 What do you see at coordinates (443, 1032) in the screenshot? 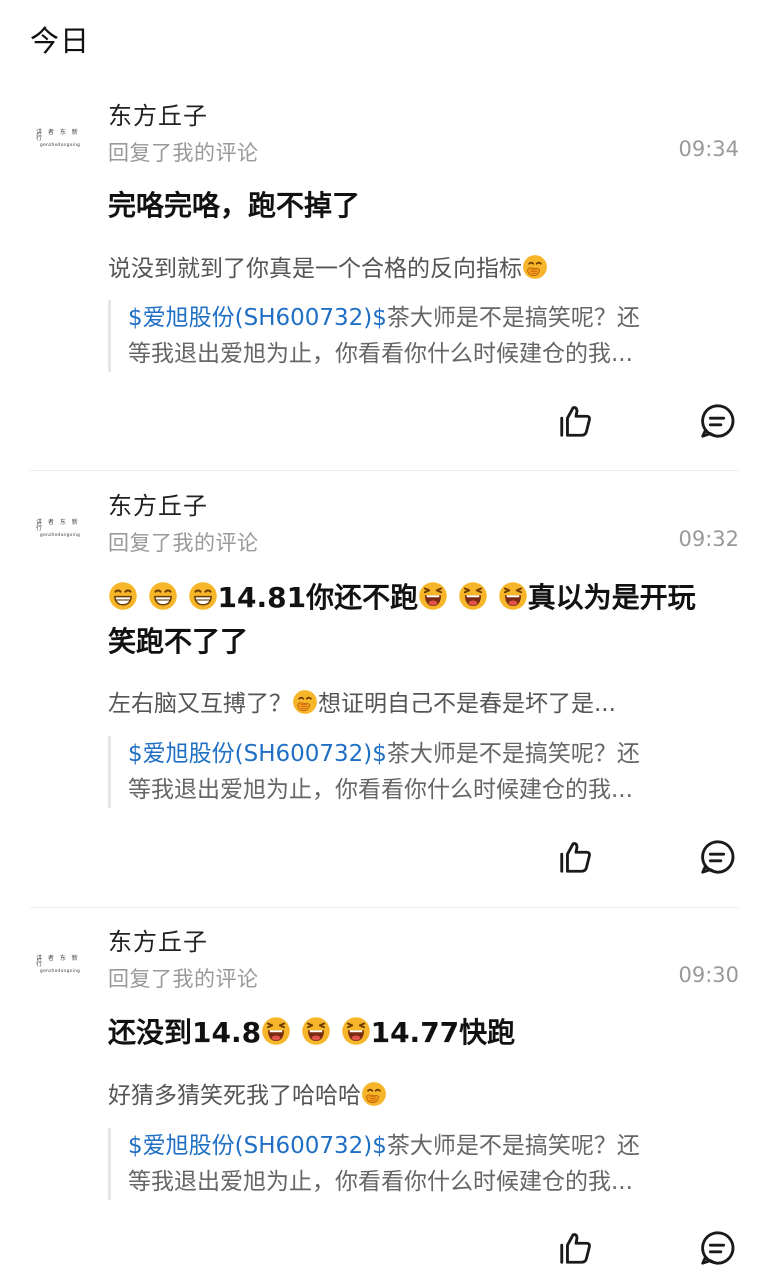
I see `reply-title-text: 14.77快跑` at bounding box center [443, 1032].